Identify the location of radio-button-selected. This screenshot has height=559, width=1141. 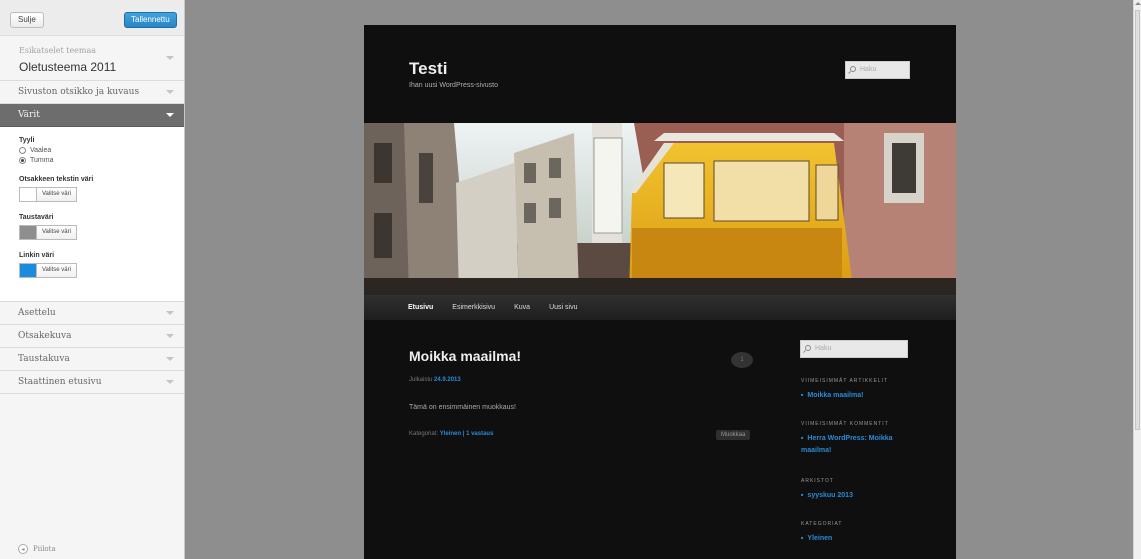
(22, 160).